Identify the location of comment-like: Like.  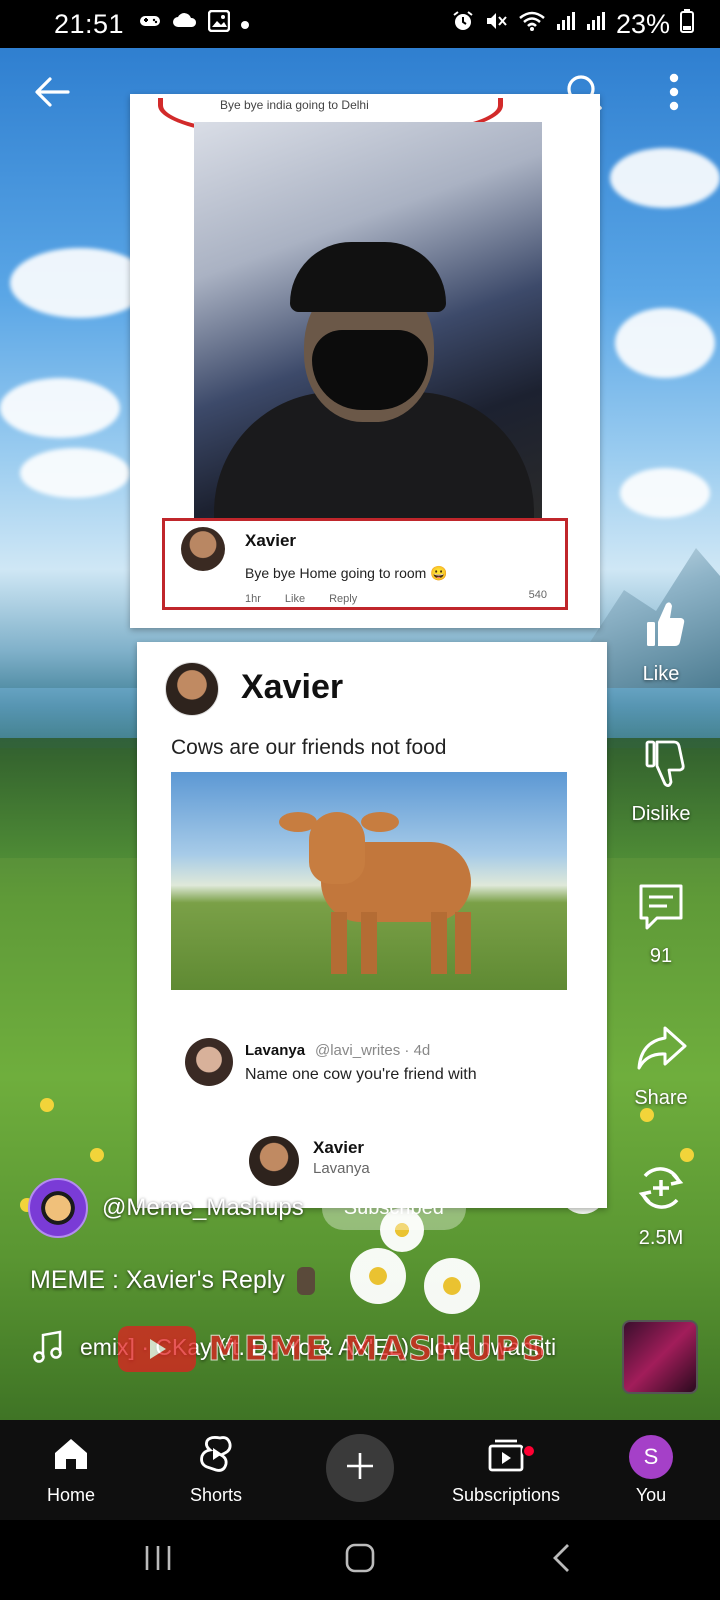
(295, 599).